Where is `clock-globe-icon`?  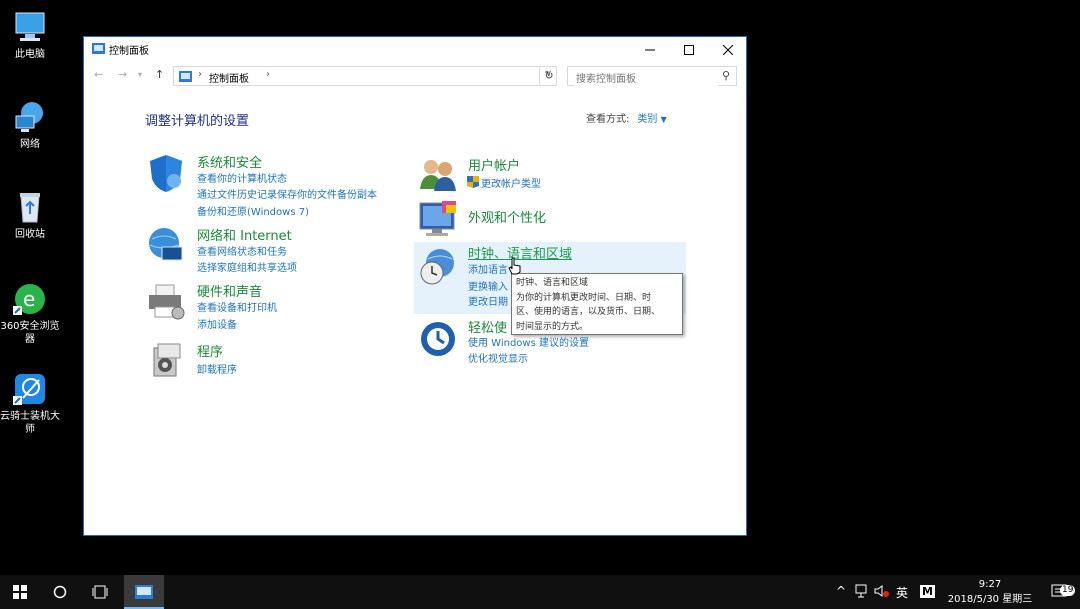
clock-globe-icon is located at coordinates (437, 267).